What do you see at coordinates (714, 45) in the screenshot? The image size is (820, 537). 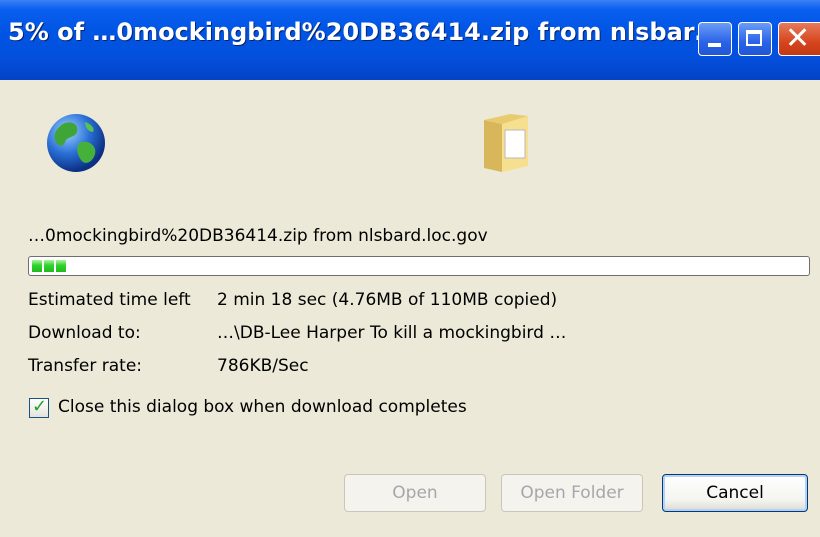 I see `minimize-icon` at bounding box center [714, 45].